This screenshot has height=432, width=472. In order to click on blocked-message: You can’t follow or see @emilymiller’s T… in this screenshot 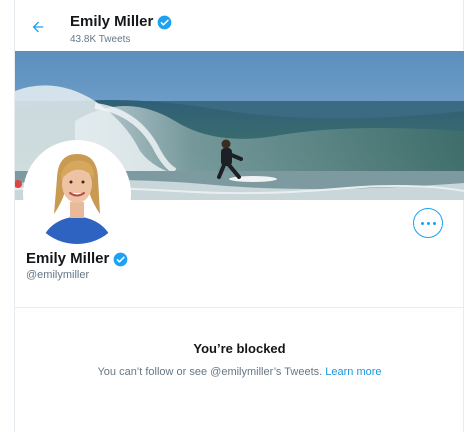, I will do `click(210, 372)`.